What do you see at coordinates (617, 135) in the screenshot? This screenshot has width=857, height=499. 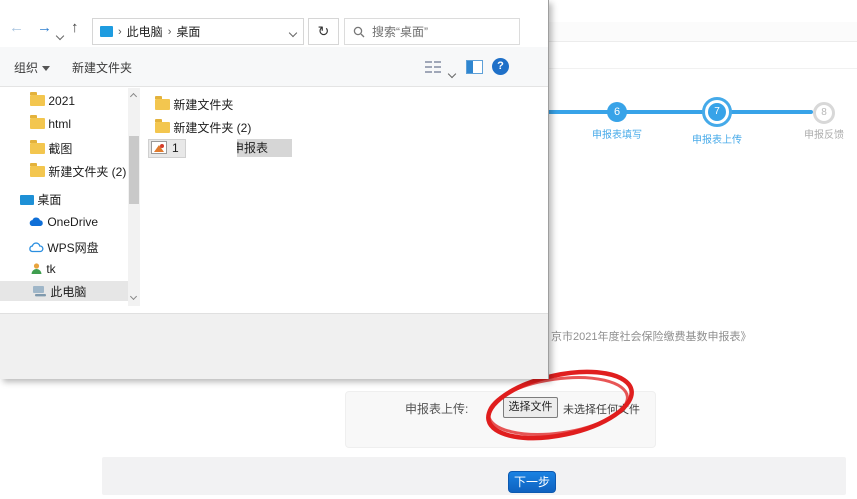 I see `step-6-label: 申报表填写` at bounding box center [617, 135].